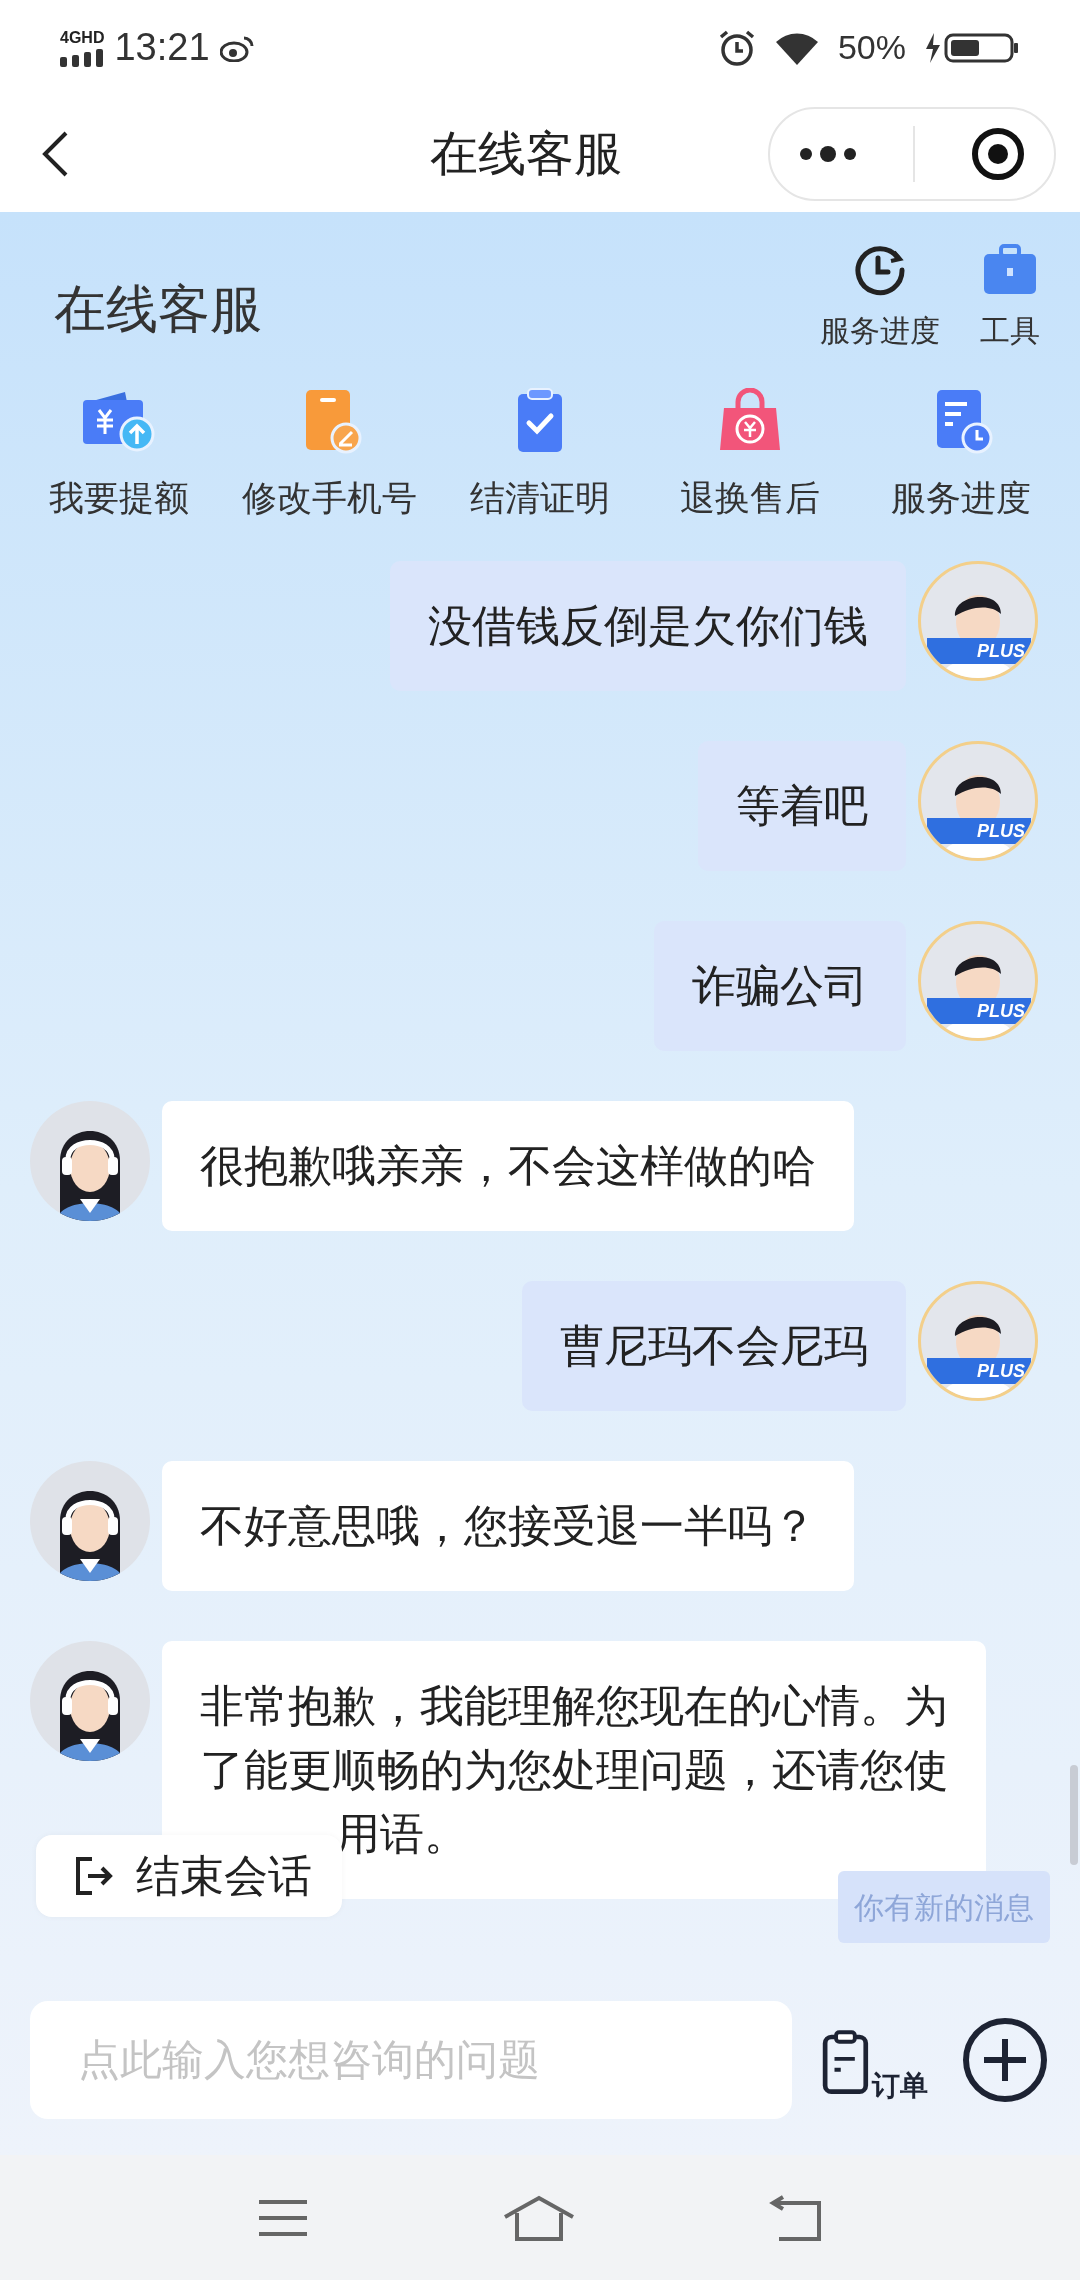 The height and width of the screenshot is (2280, 1080). I want to click on header-tool: 工具, so click(1010, 296).